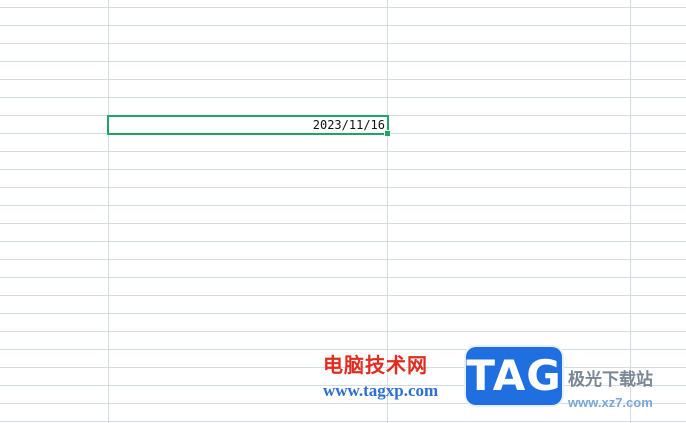  I want to click on watermark-site-name: 极光下载站, so click(610, 380).